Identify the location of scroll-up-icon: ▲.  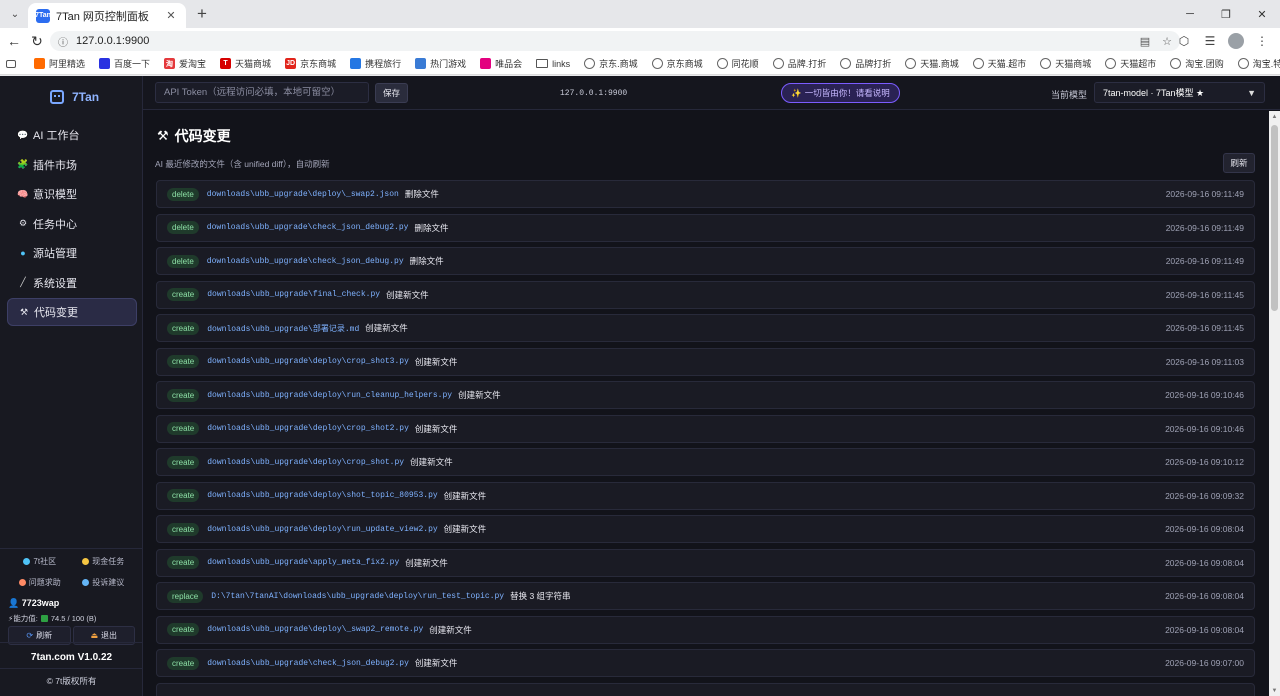
(1274, 116).